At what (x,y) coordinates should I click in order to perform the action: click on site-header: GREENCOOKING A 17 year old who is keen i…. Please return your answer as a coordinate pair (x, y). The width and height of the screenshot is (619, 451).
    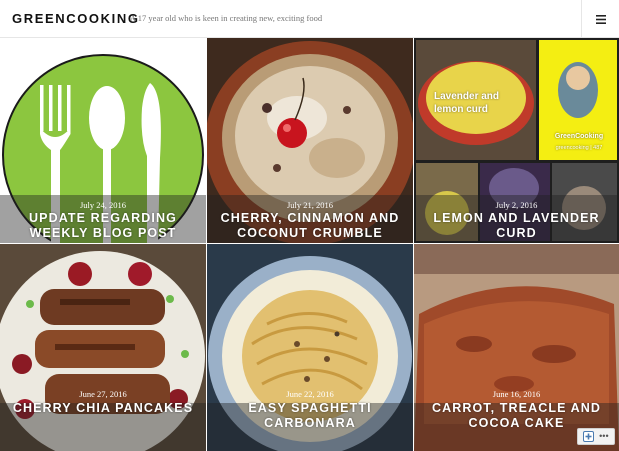
    Looking at the image, I should click on (309, 19).